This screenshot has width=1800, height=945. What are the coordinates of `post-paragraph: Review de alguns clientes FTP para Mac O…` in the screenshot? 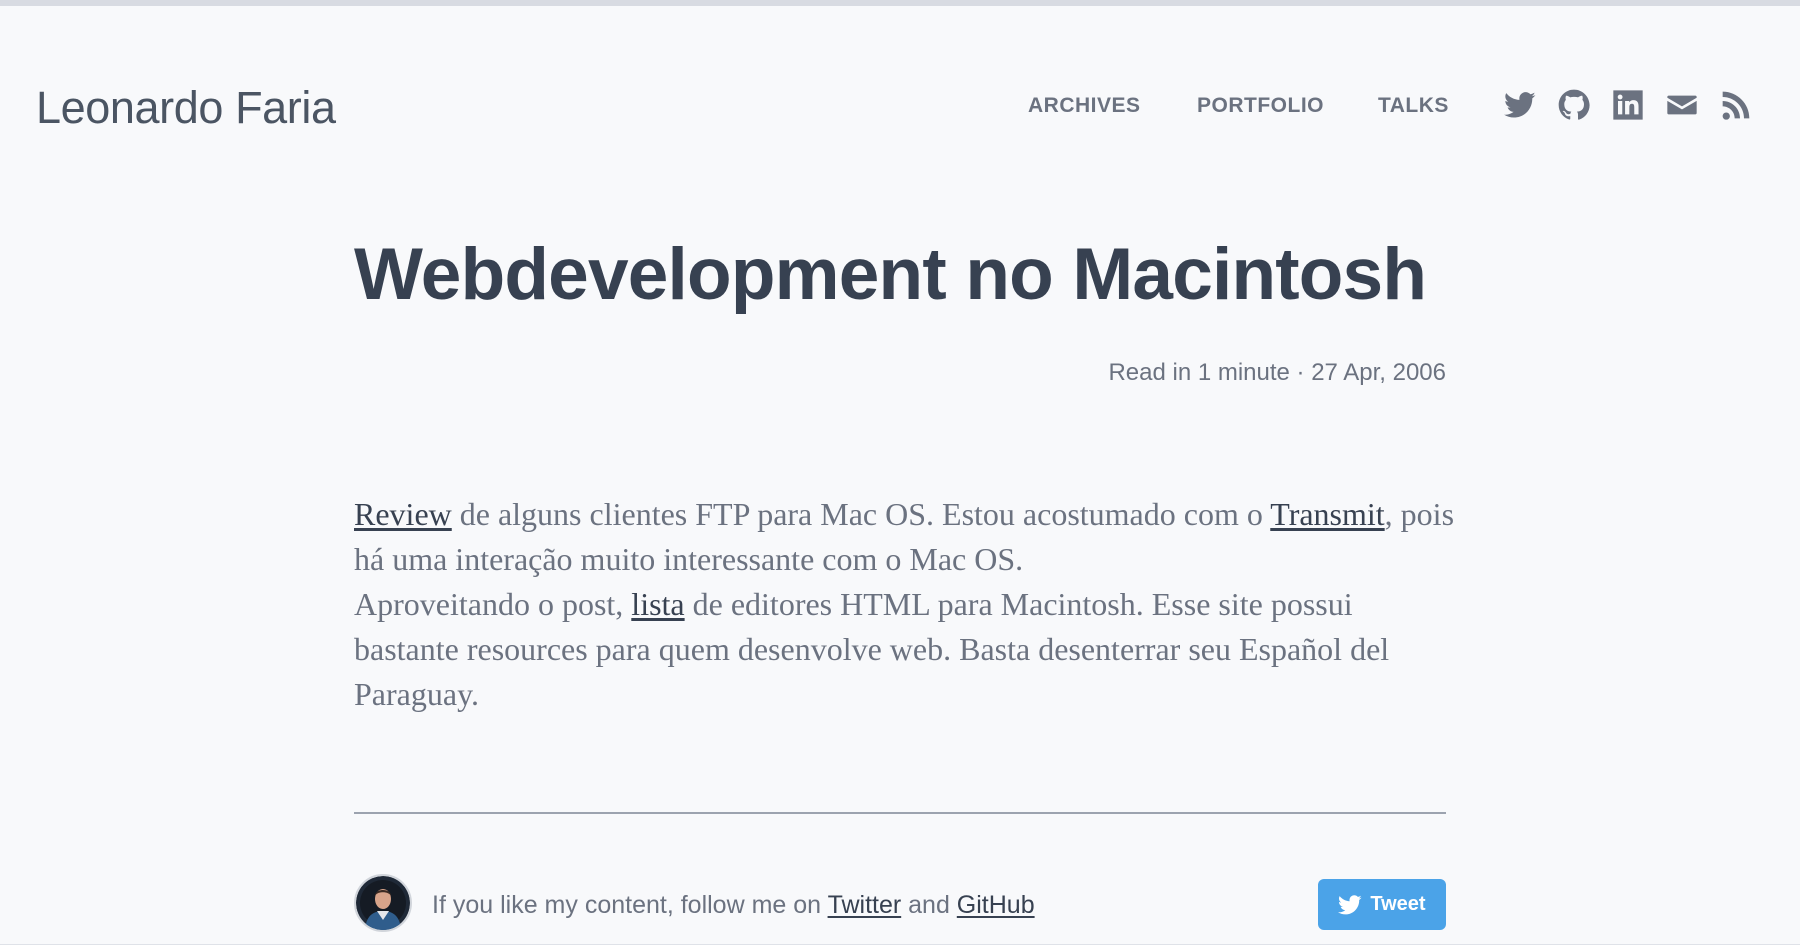 It's located at (904, 537).